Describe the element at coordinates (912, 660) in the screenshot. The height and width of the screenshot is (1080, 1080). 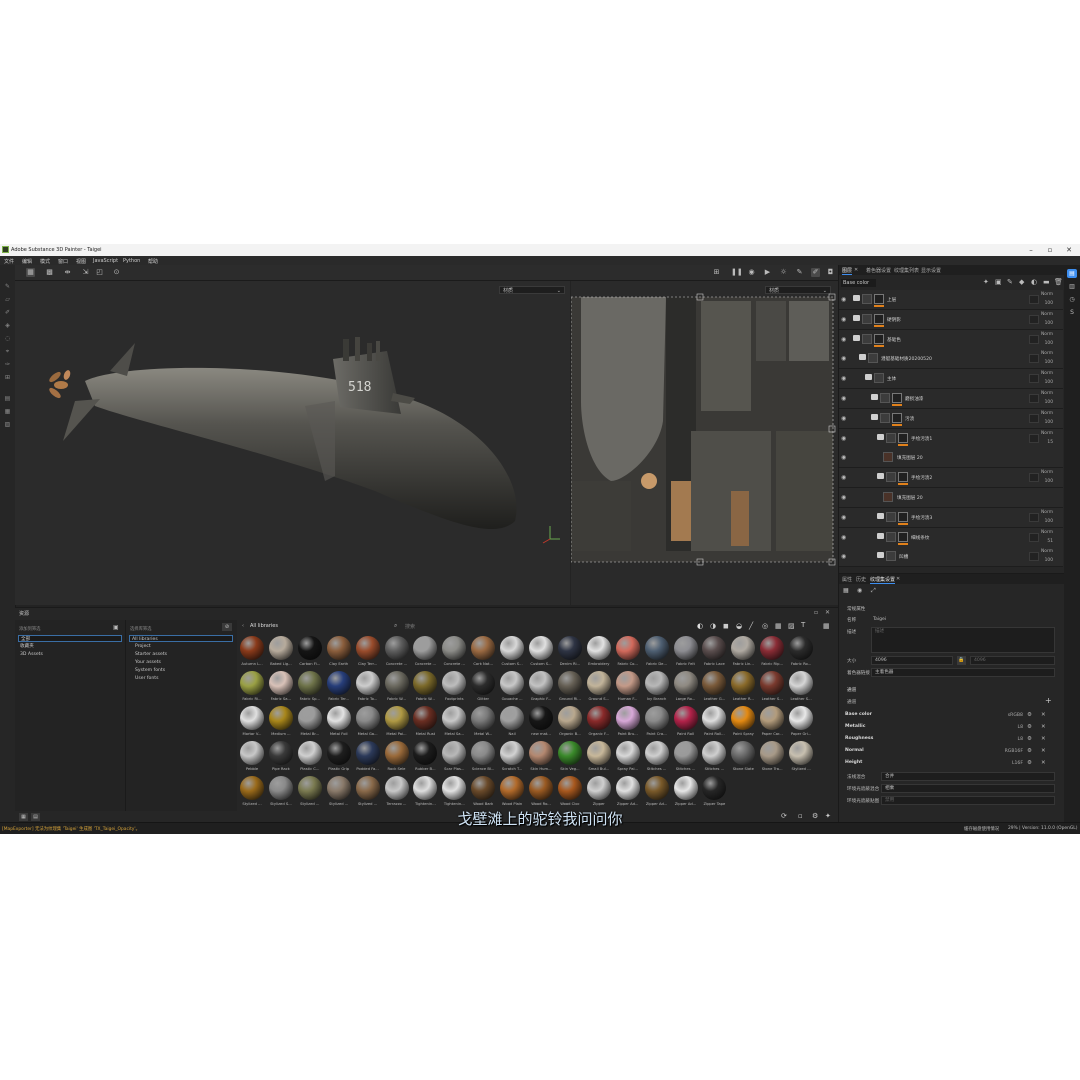
I see `size-select: 4096` at that location.